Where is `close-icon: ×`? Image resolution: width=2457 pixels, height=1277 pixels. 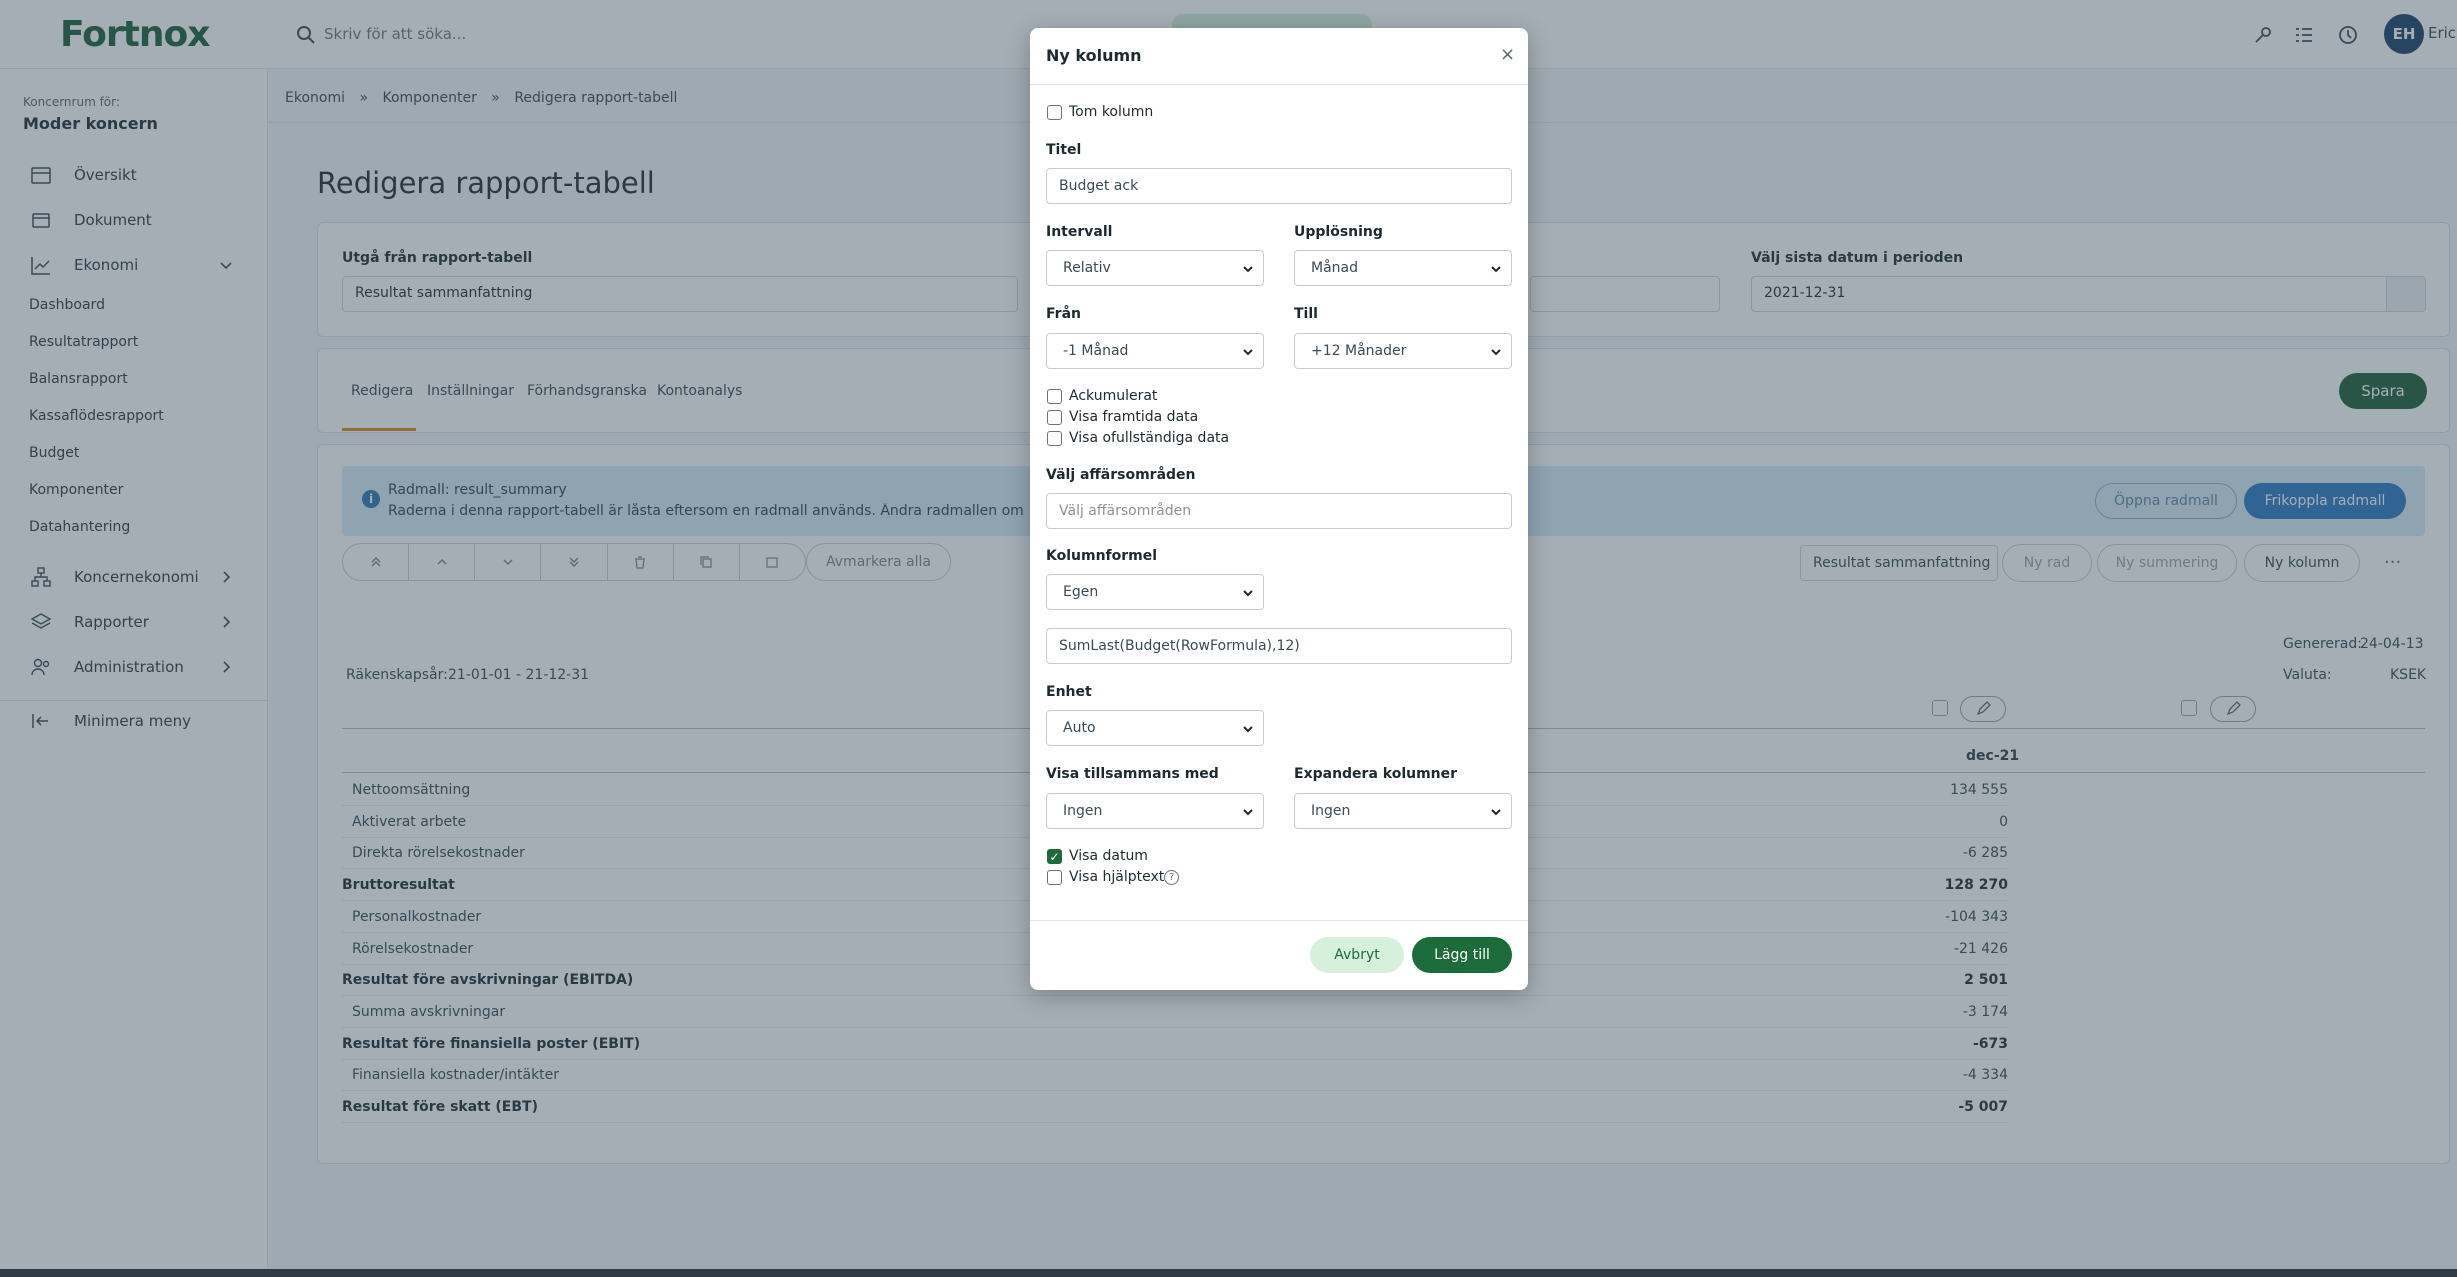 close-icon: × is located at coordinates (1507, 54).